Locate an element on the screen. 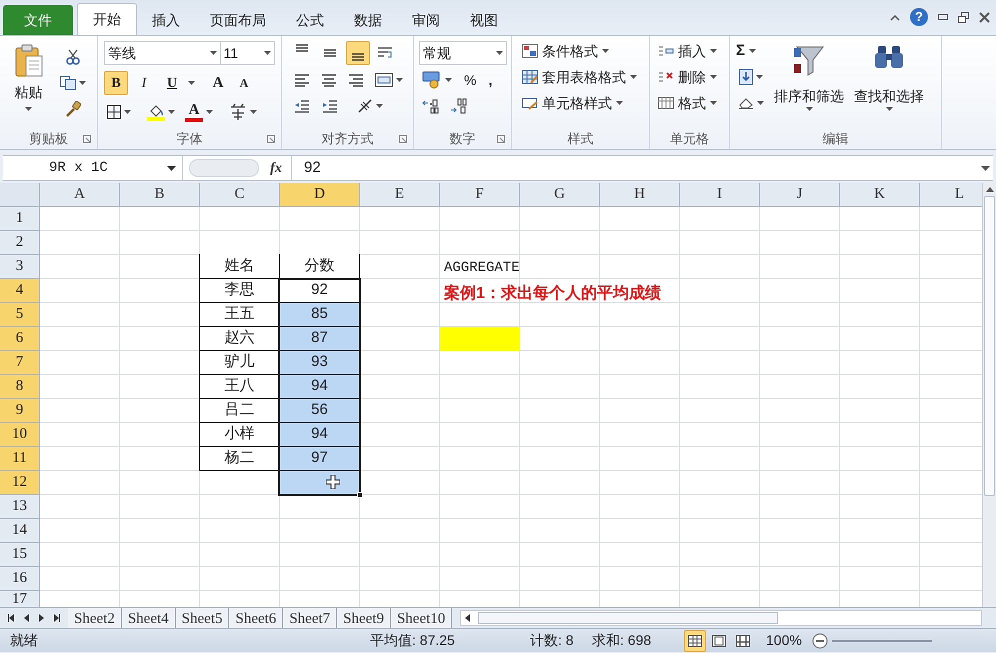 Image resolution: width=996 pixels, height=653 pixels. sheet-tab: Sheet4 is located at coordinates (149, 618).